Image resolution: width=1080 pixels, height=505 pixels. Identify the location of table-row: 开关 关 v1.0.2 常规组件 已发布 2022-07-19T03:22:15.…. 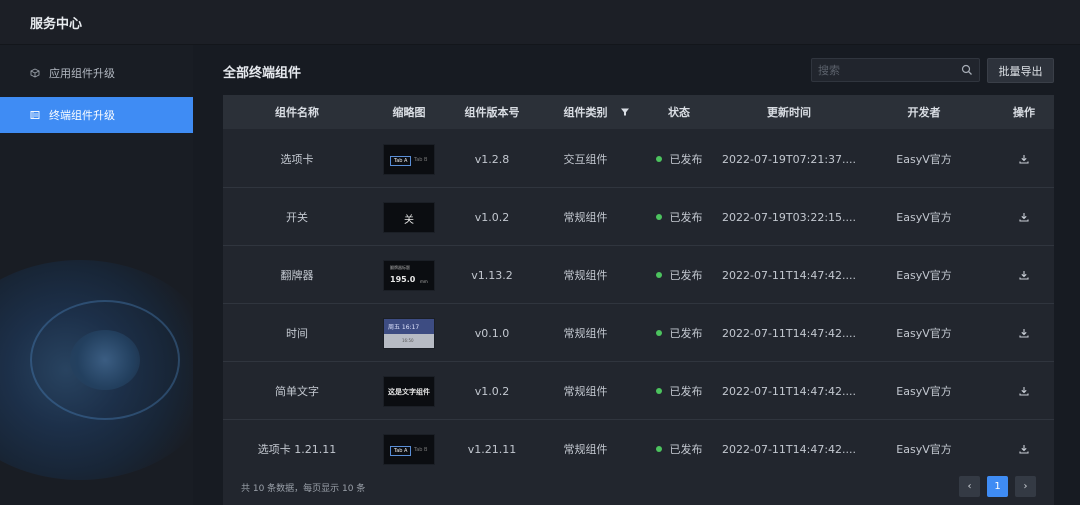
(638, 217).